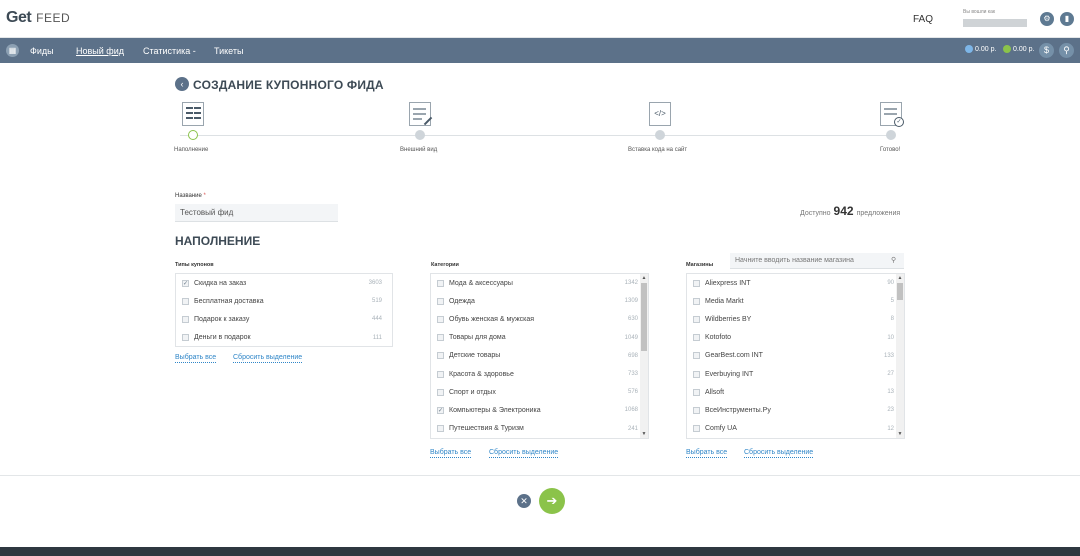 The image size is (1080, 556). I want to click on user-info: Вы вошли как, so click(995, 18).